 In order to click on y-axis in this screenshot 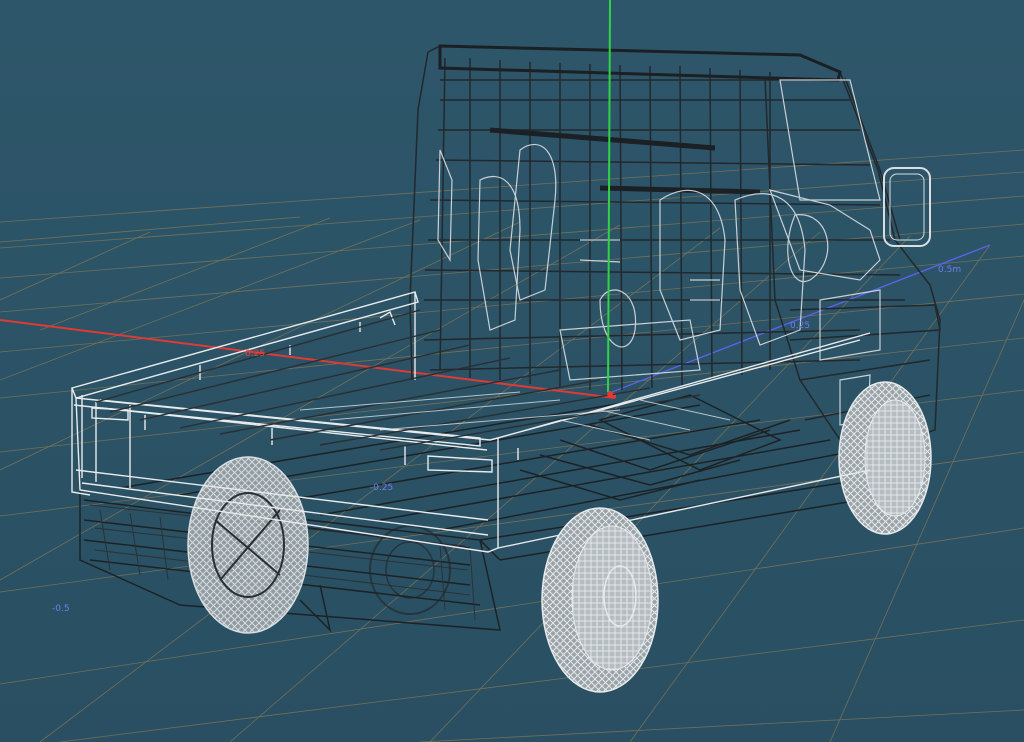, I will do `click(609, 196)`.